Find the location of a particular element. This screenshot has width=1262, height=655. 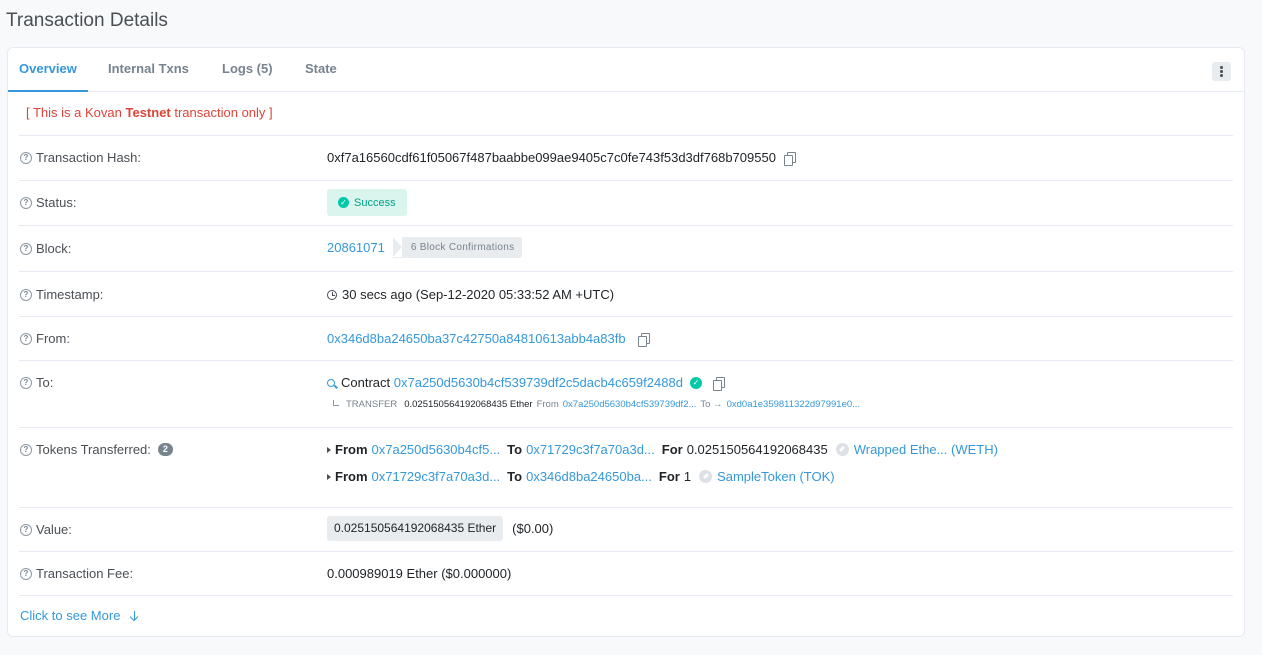

transfer-amount: 0.025150564192068435 Ether is located at coordinates (468, 404).